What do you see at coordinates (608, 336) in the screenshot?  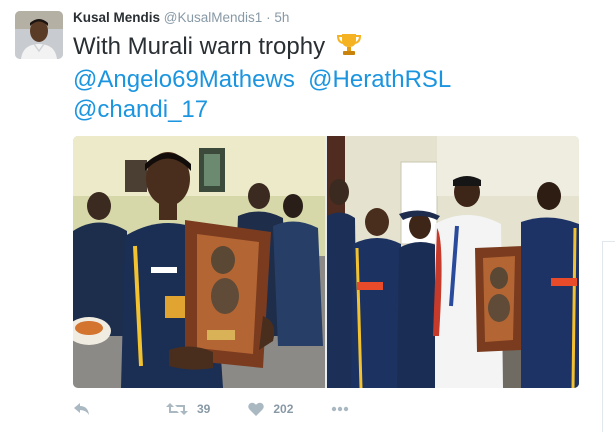 I see `adjacent-panel-edge` at bounding box center [608, 336].